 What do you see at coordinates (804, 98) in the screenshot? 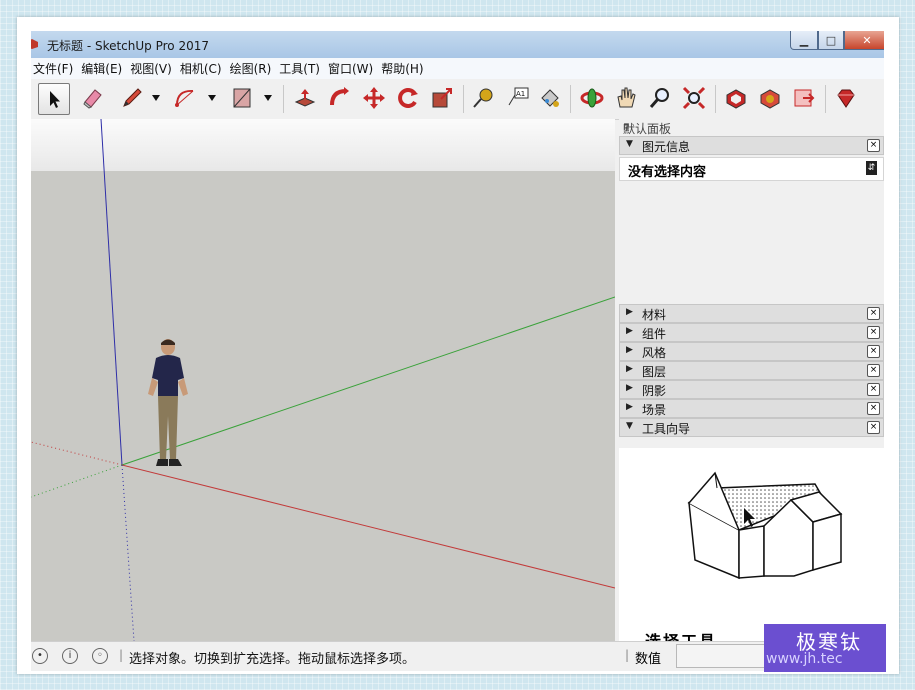
I see `send-to-layout-icon` at bounding box center [804, 98].